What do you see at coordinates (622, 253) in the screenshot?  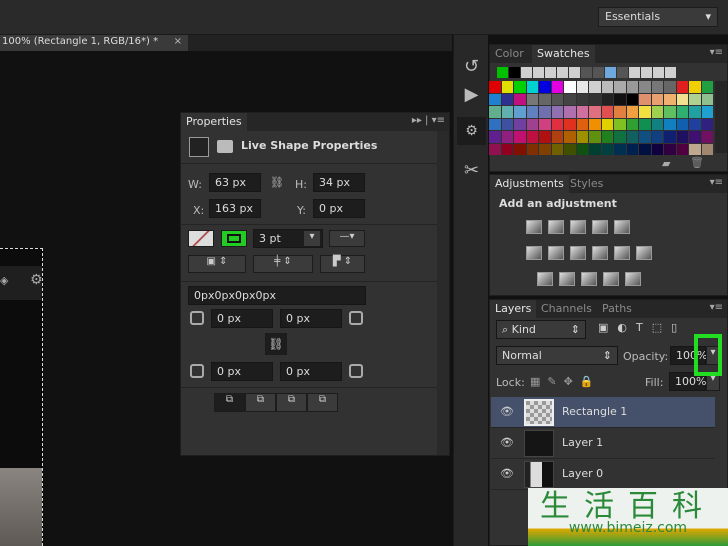 I see `channel-mixer-icon` at bounding box center [622, 253].